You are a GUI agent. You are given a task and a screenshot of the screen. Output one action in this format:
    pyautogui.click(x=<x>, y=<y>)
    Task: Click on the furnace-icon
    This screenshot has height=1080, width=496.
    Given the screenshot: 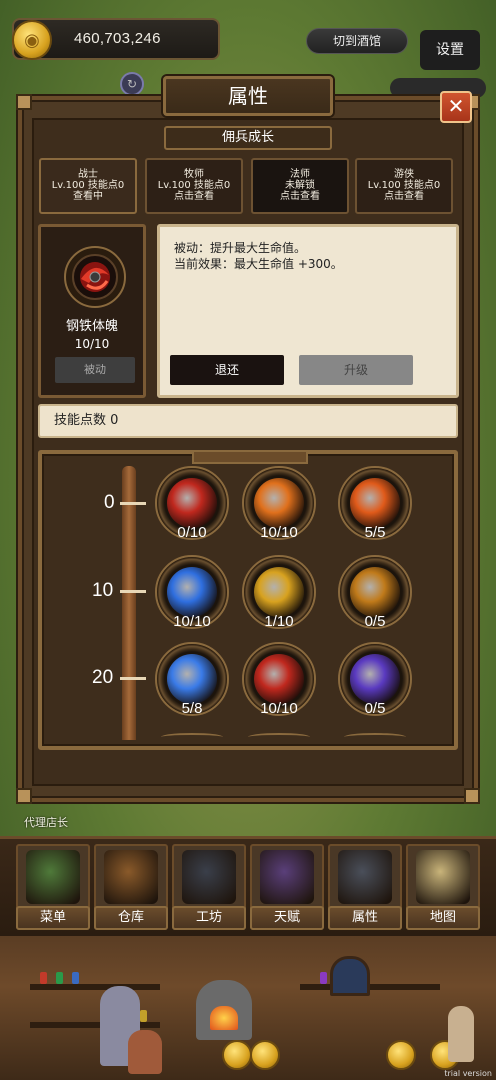 What is the action you would take?
    pyautogui.click(x=224, y=1010)
    